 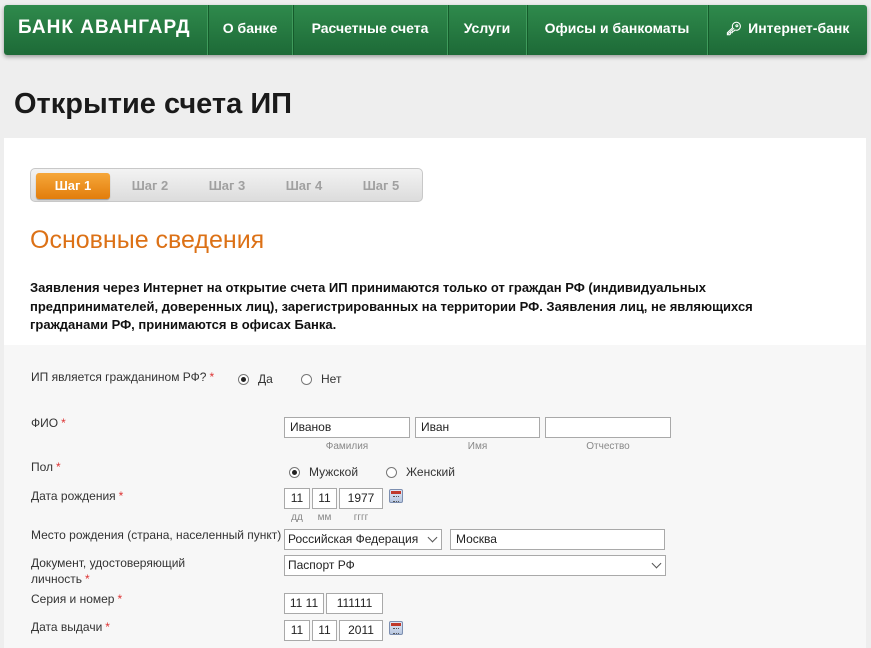 What do you see at coordinates (381, 186) in the screenshot?
I see `step-5: Шаг 5` at bounding box center [381, 186].